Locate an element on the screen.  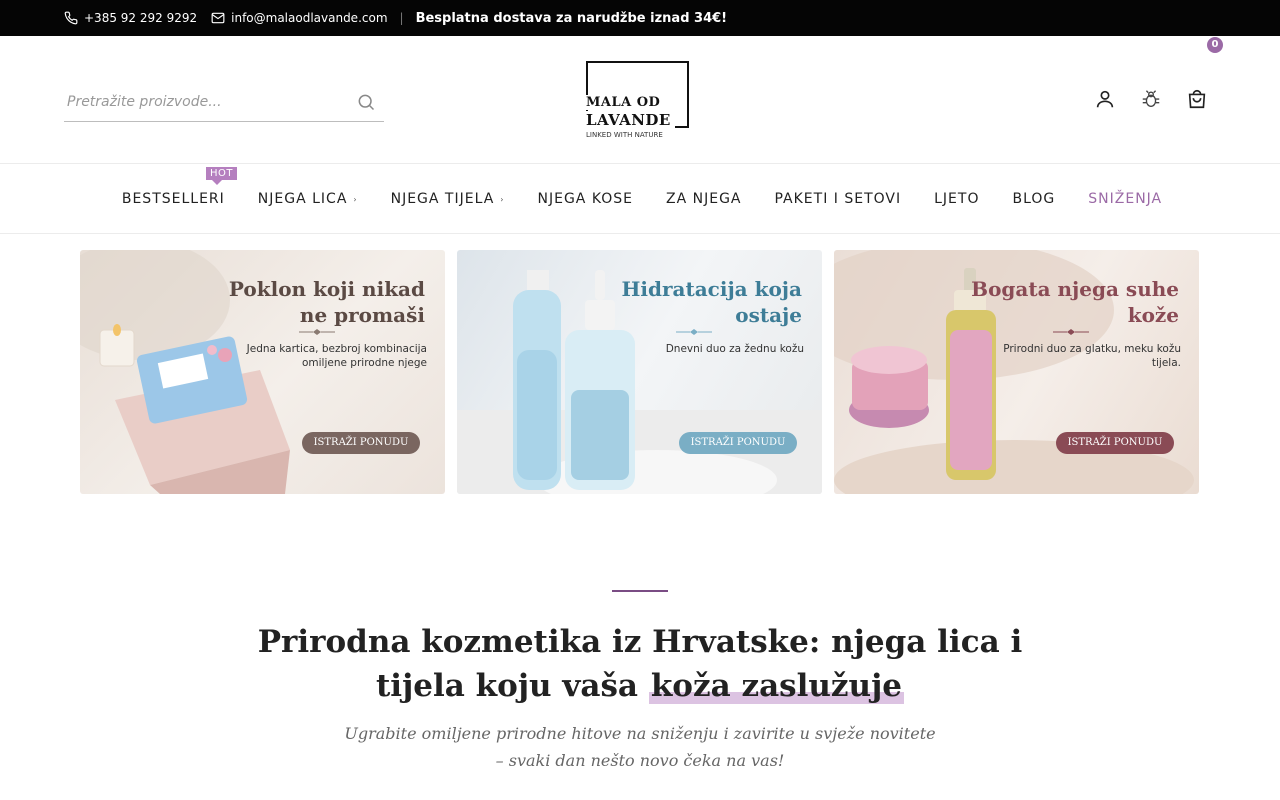
nav-item-bestselleri: BESTSELLERI is located at coordinates (173, 199).